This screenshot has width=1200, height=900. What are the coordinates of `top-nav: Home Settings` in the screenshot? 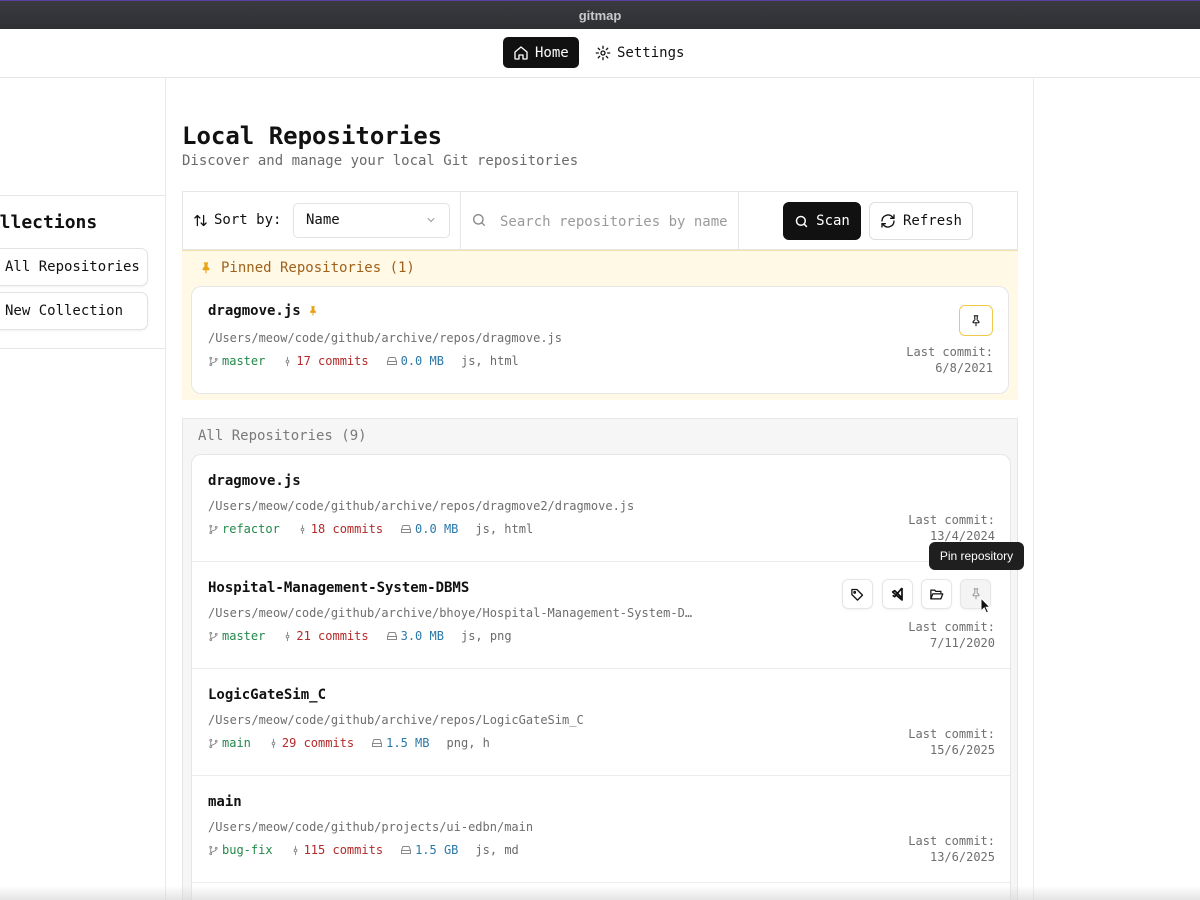 It's located at (600, 53).